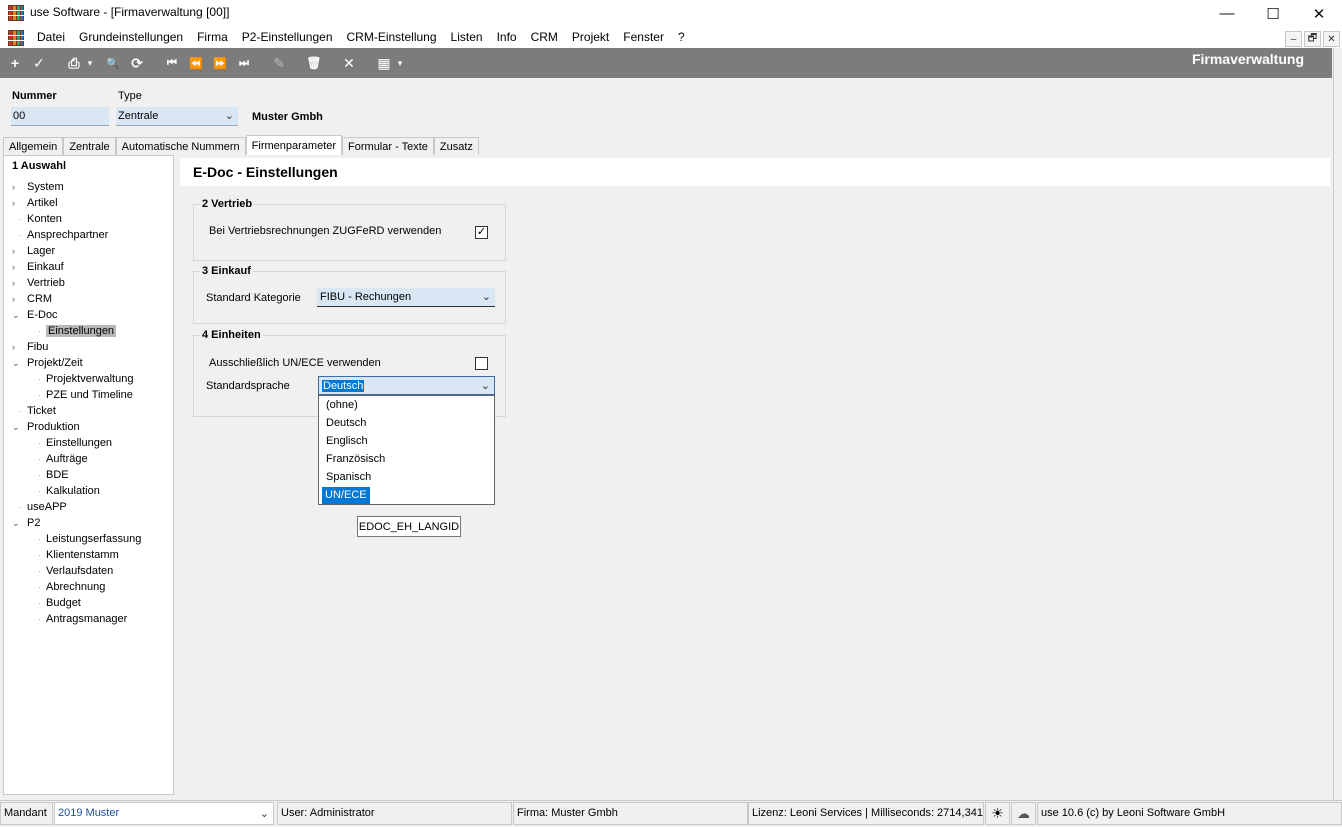 This screenshot has height=827, width=1342. Describe the element at coordinates (69, 491) in the screenshot. I see `tree-item: · Kalkulation` at that location.